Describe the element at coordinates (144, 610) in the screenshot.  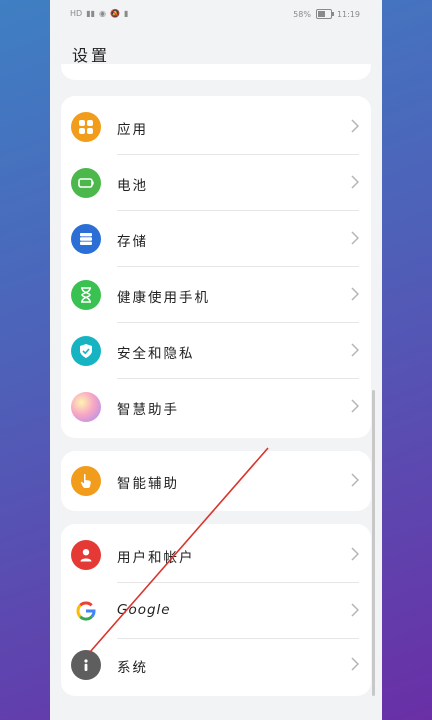
I see `settings-item-label: Google` at that location.